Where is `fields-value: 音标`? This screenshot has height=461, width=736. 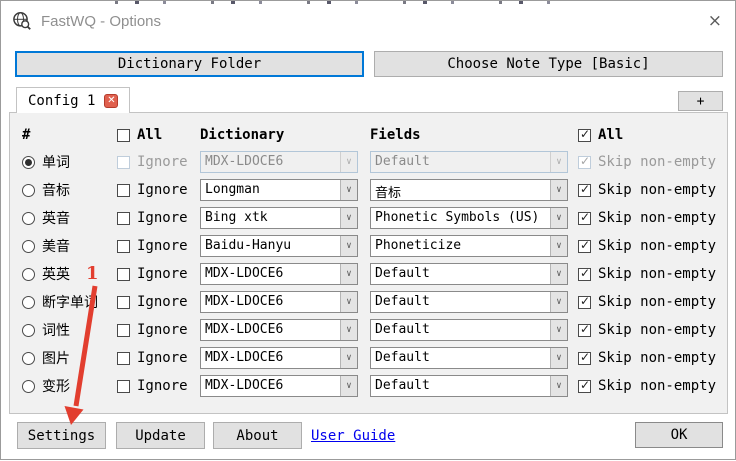 fields-value: 音标 is located at coordinates (388, 193).